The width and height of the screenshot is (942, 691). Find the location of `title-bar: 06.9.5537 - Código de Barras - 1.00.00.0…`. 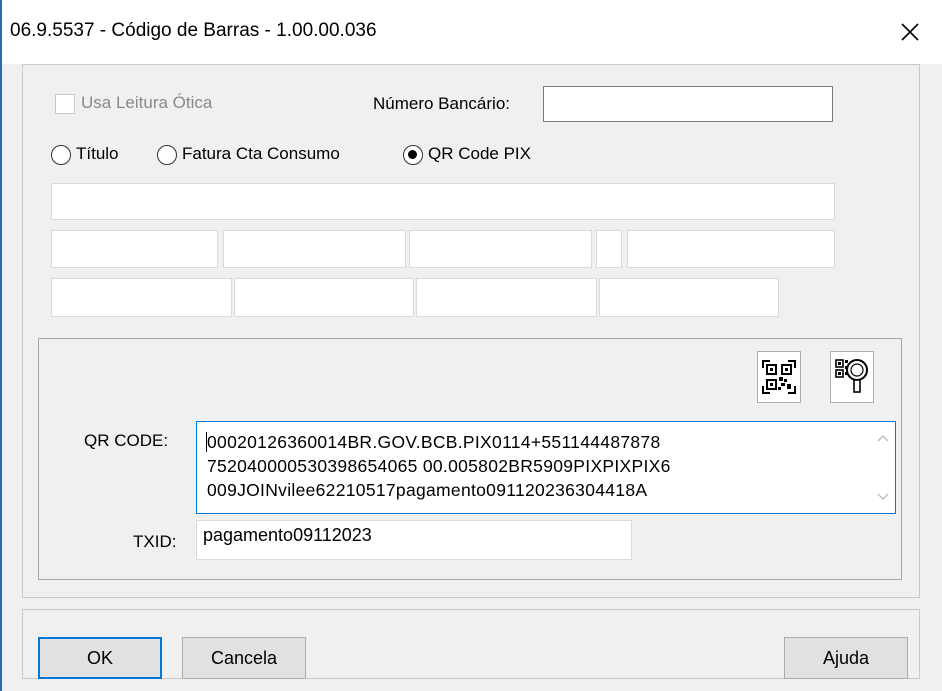

title-bar: 06.9.5537 - Código de Barras - 1.00.00.0… is located at coordinates (472, 32).